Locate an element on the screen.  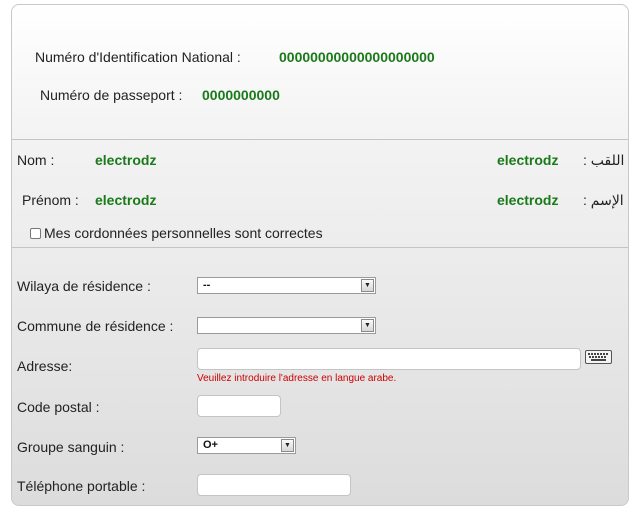
nom-value-fr: electrodz is located at coordinates (126, 160).